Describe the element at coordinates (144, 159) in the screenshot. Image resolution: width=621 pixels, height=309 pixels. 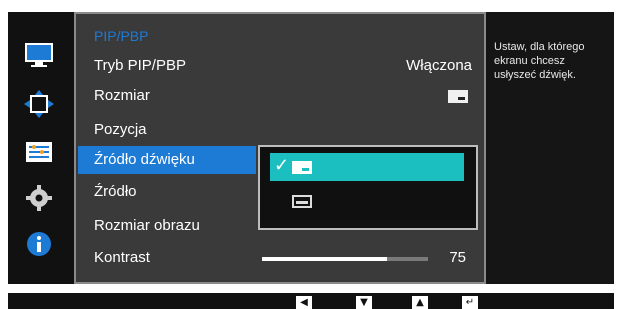
I see `menu-item-label: Źródło dźwięku` at that location.